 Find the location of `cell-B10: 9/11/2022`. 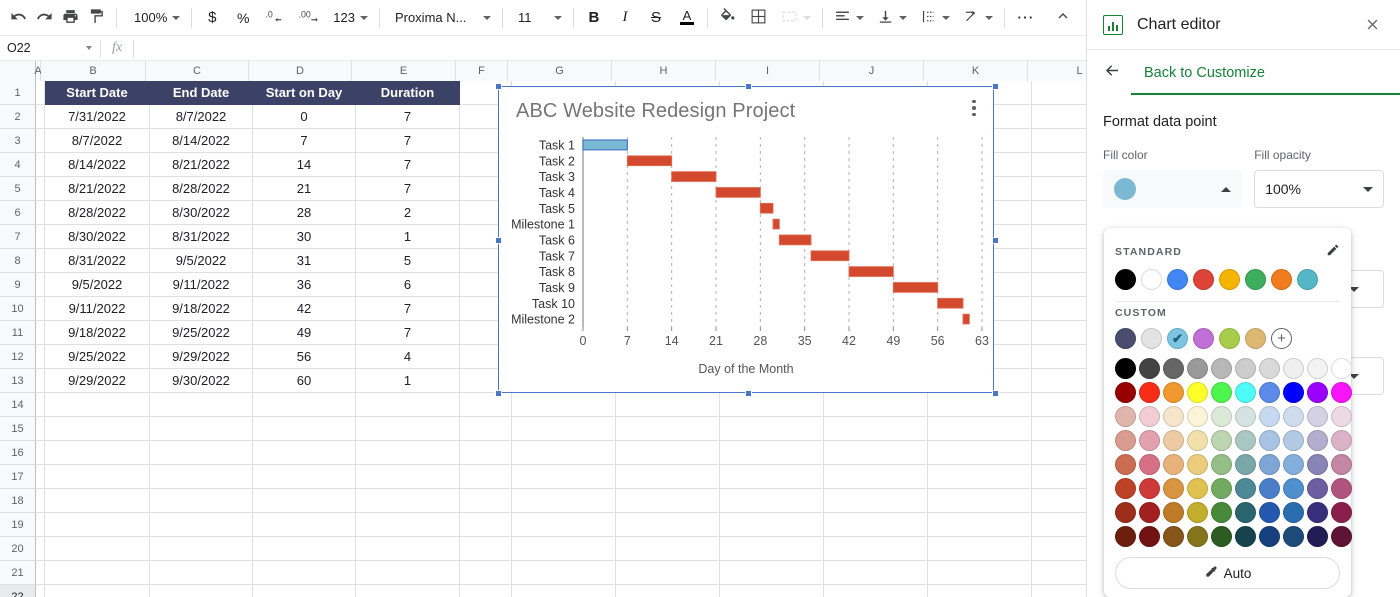

cell-B10: 9/11/2022 is located at coordinates (97, 309).